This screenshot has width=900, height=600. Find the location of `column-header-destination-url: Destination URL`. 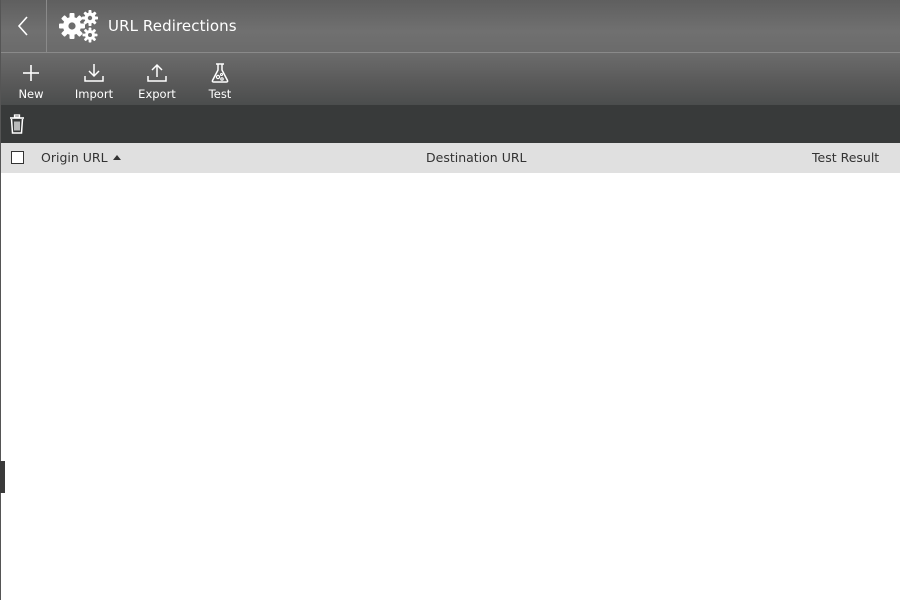

column-header-destination-url: Destination URL is located at coordinates (476, 158).